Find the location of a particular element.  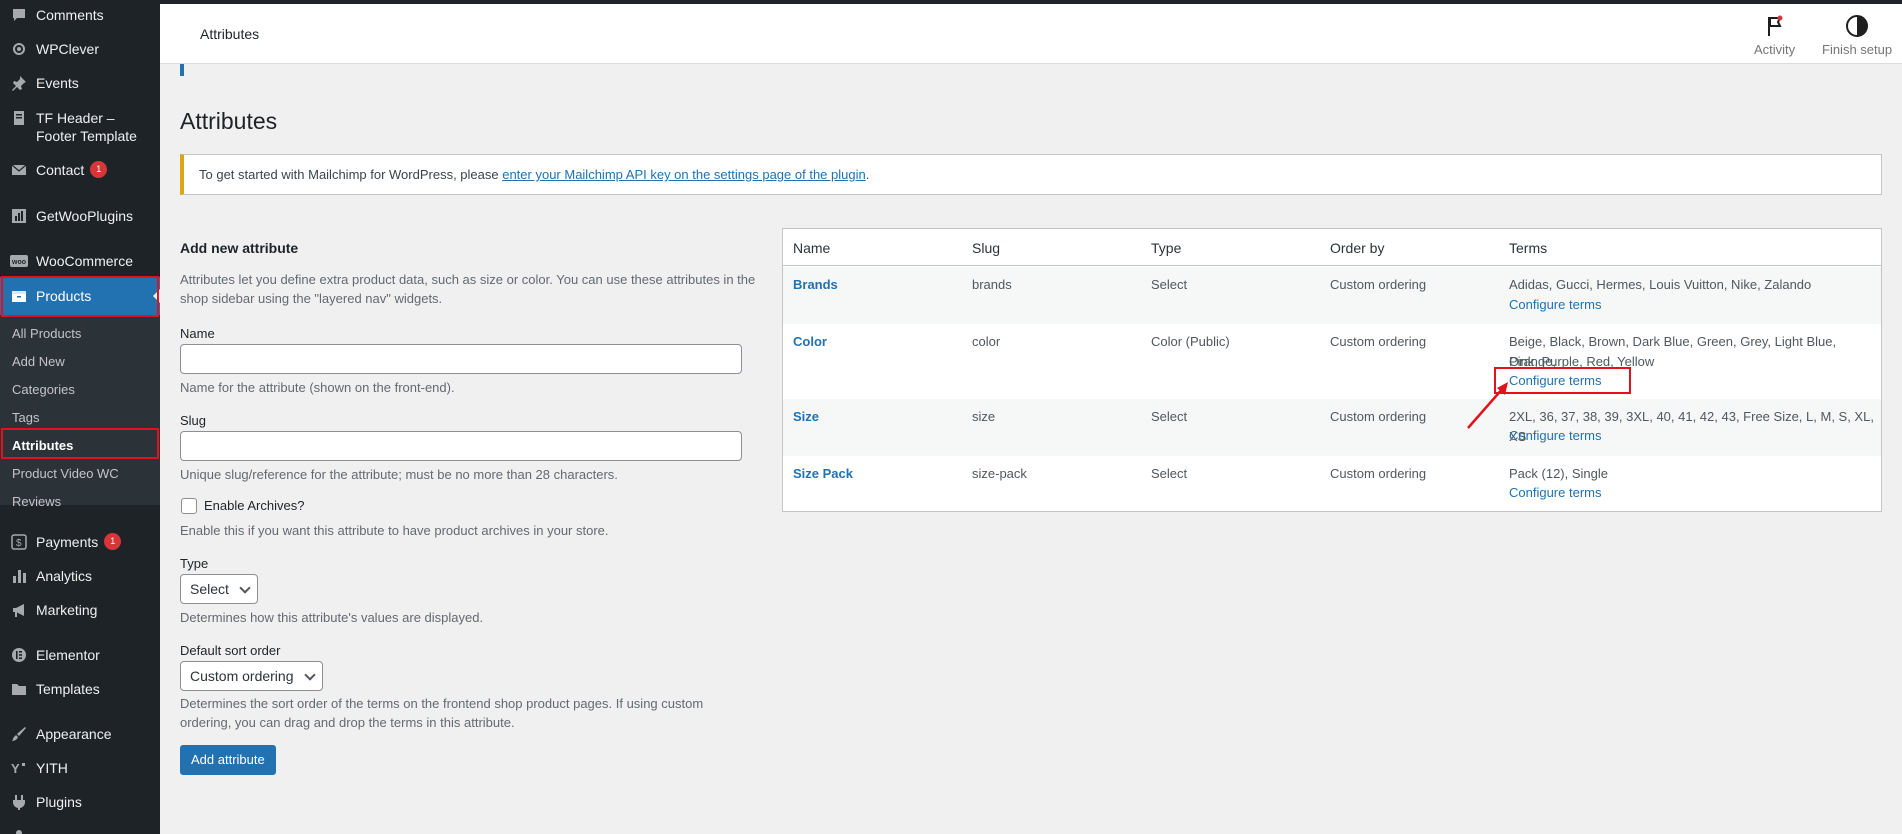

payments-count-badge: 1 is located at coordinates (113, 541).